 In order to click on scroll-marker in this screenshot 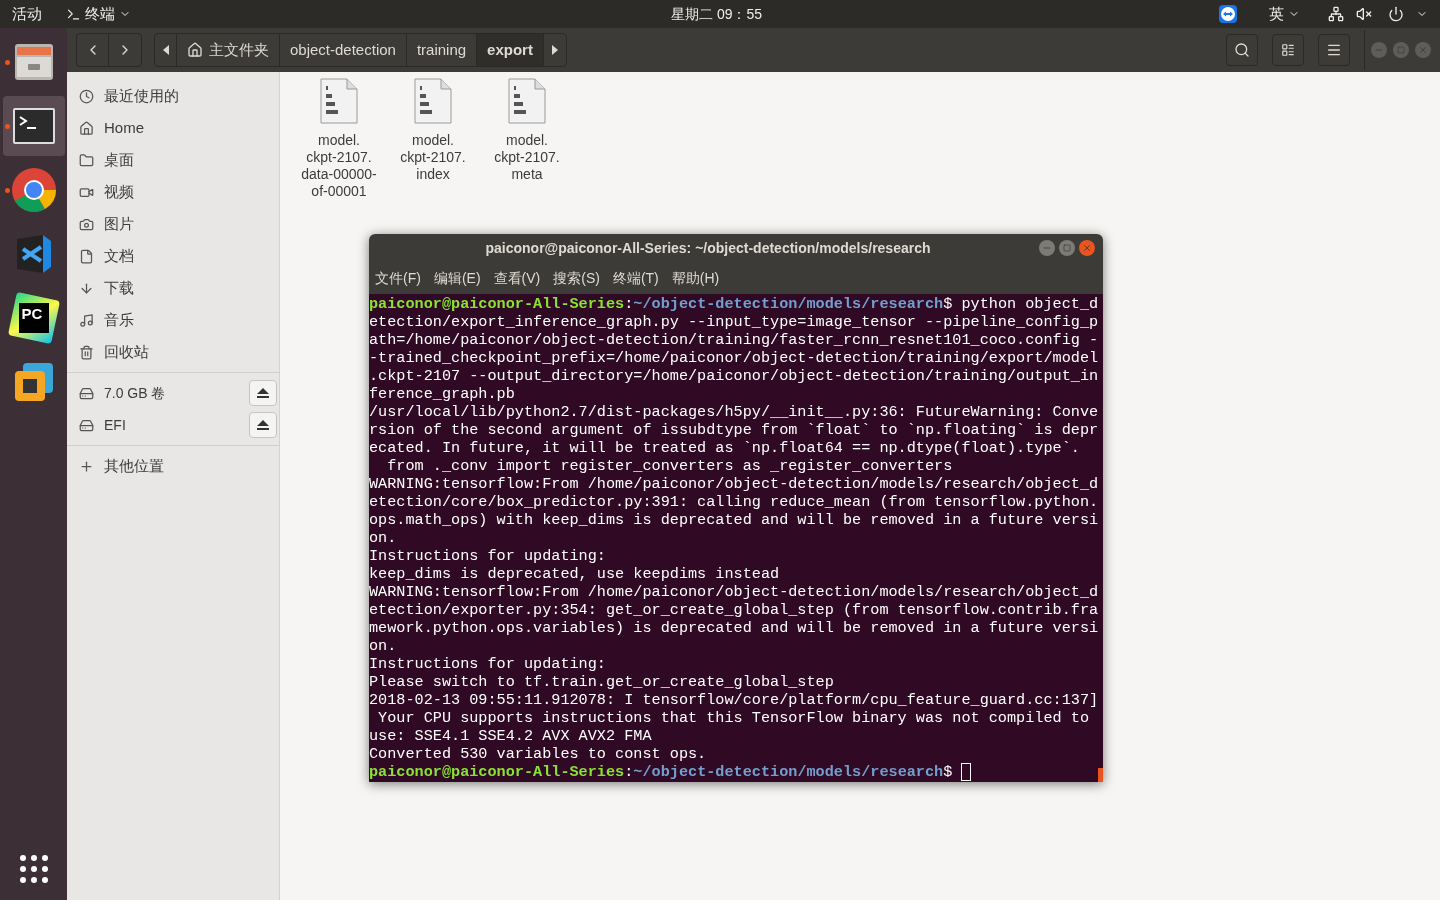, I will do `click(1100, 775)`.